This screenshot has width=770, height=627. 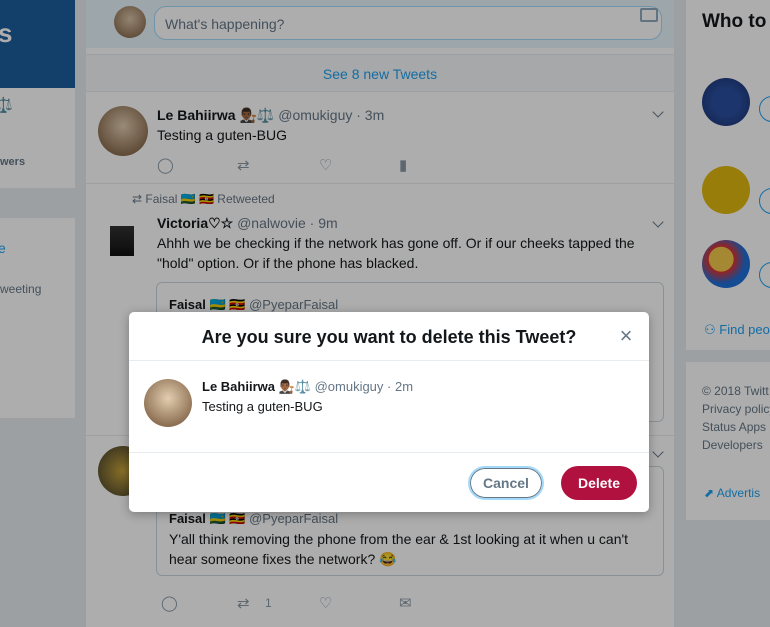 I want to click on tweet-text: Testing a guten-BUG, so click(x=262, y=406).